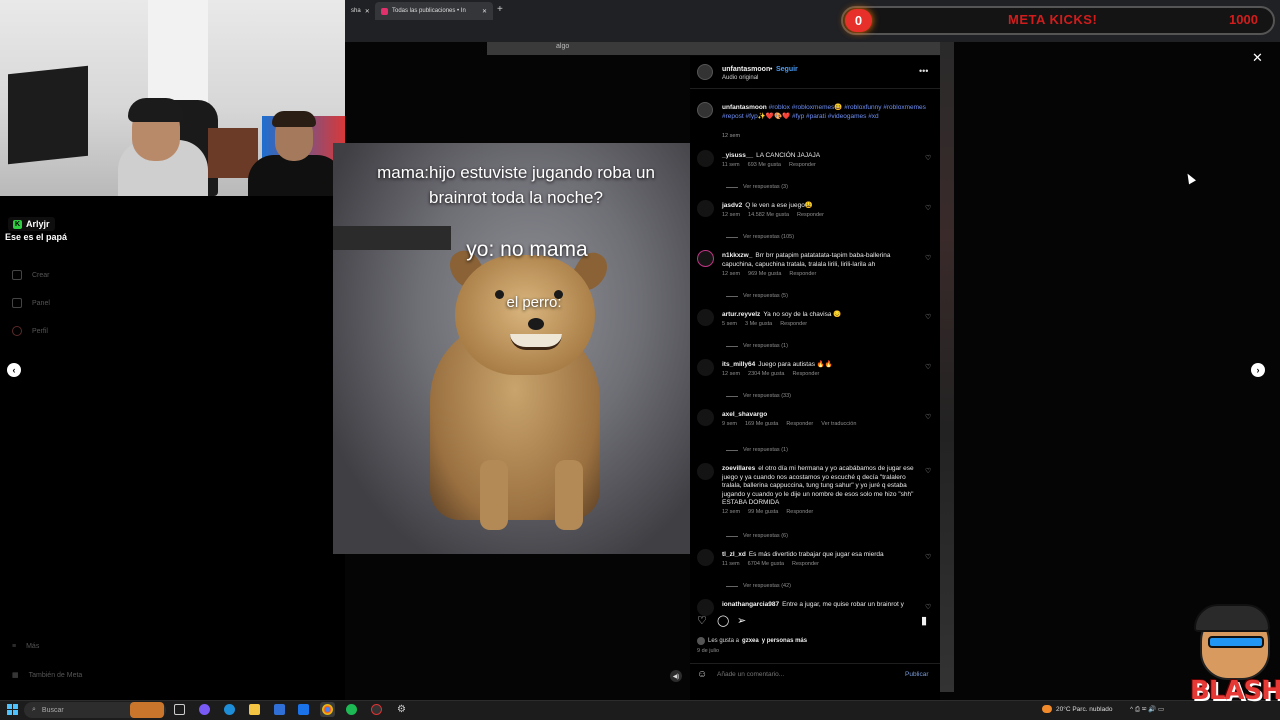 The height and width of the screenshot is (720, 1280). Describe the element at coordinates (750, 604) in the screenshot. I see `comment-username: ionathangarcia987` at that location.